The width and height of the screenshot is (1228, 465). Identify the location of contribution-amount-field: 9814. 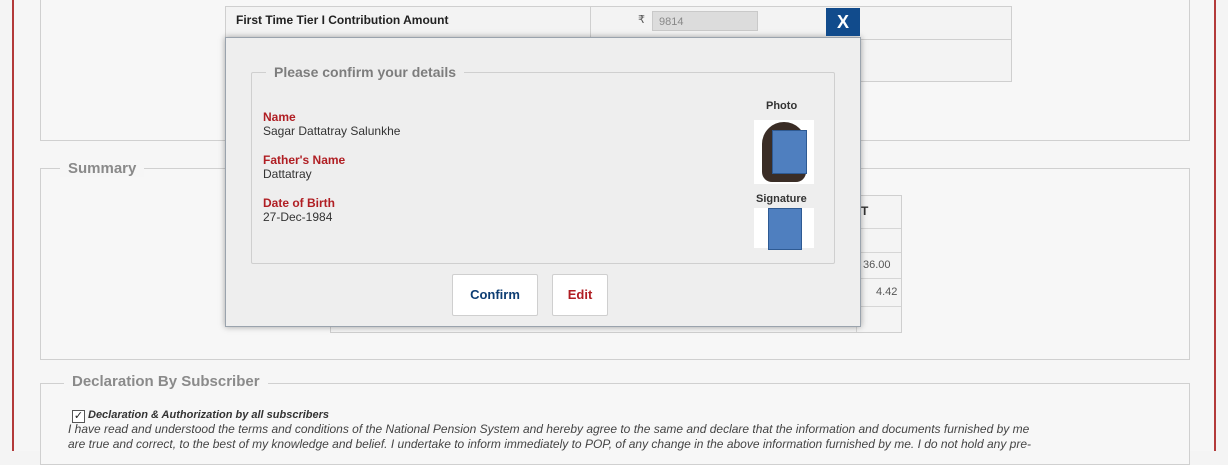
(705, 21).